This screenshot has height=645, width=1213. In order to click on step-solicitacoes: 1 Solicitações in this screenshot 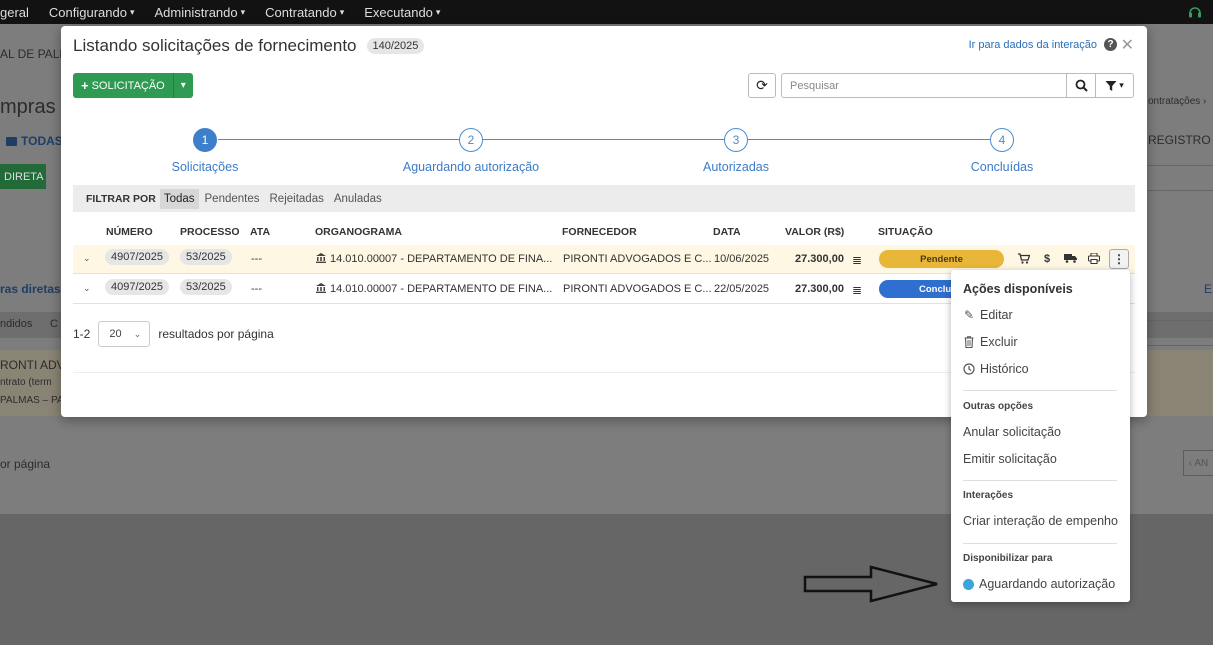, I will do `click(205, 151)`.